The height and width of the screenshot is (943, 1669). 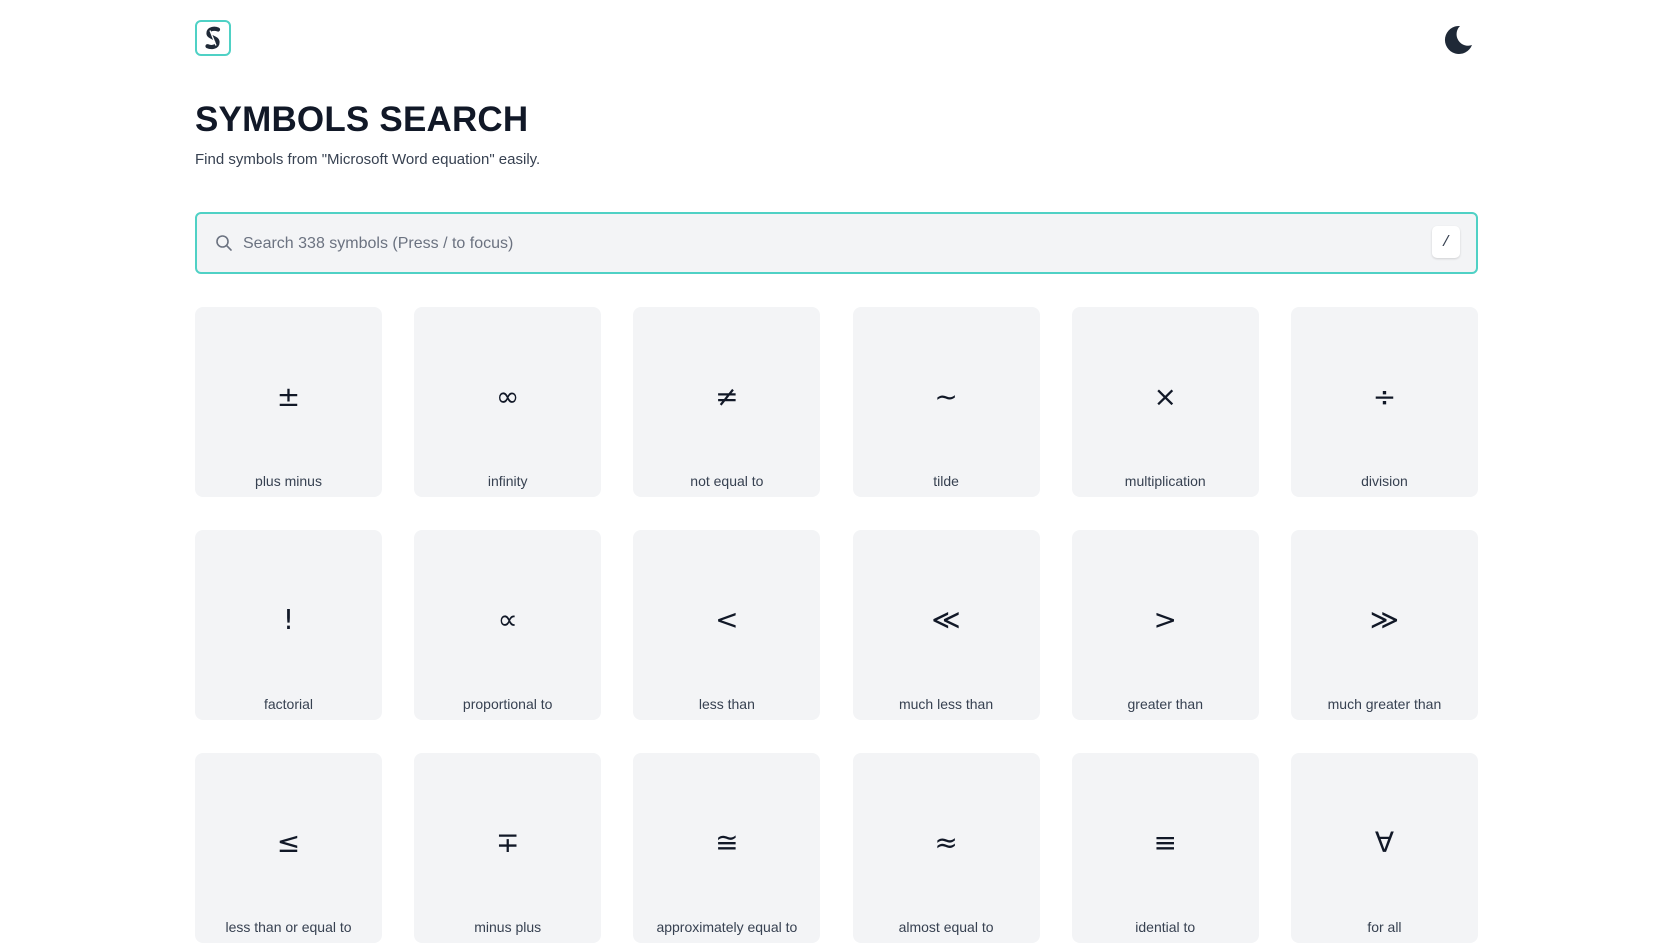 What do you see at coordinates (946, 619) in the screenshot?
I see `symbol-glyph: ≪` at bounding box center [946, 619].